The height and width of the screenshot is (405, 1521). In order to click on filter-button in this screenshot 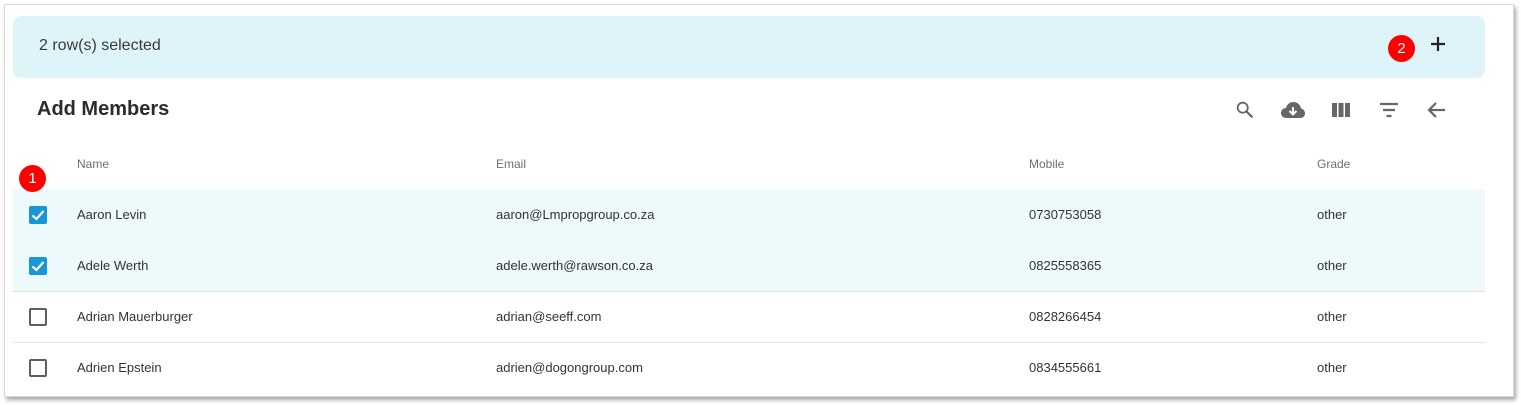, I will do `click(1389, 110)`.